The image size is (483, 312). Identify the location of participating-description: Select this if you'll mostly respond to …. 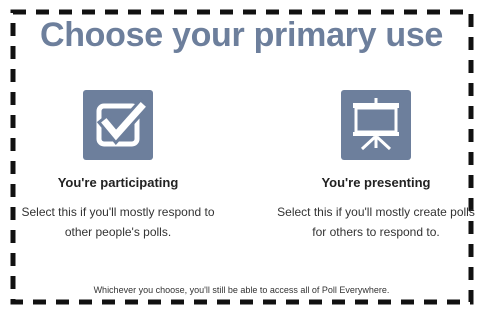
(118, 222).